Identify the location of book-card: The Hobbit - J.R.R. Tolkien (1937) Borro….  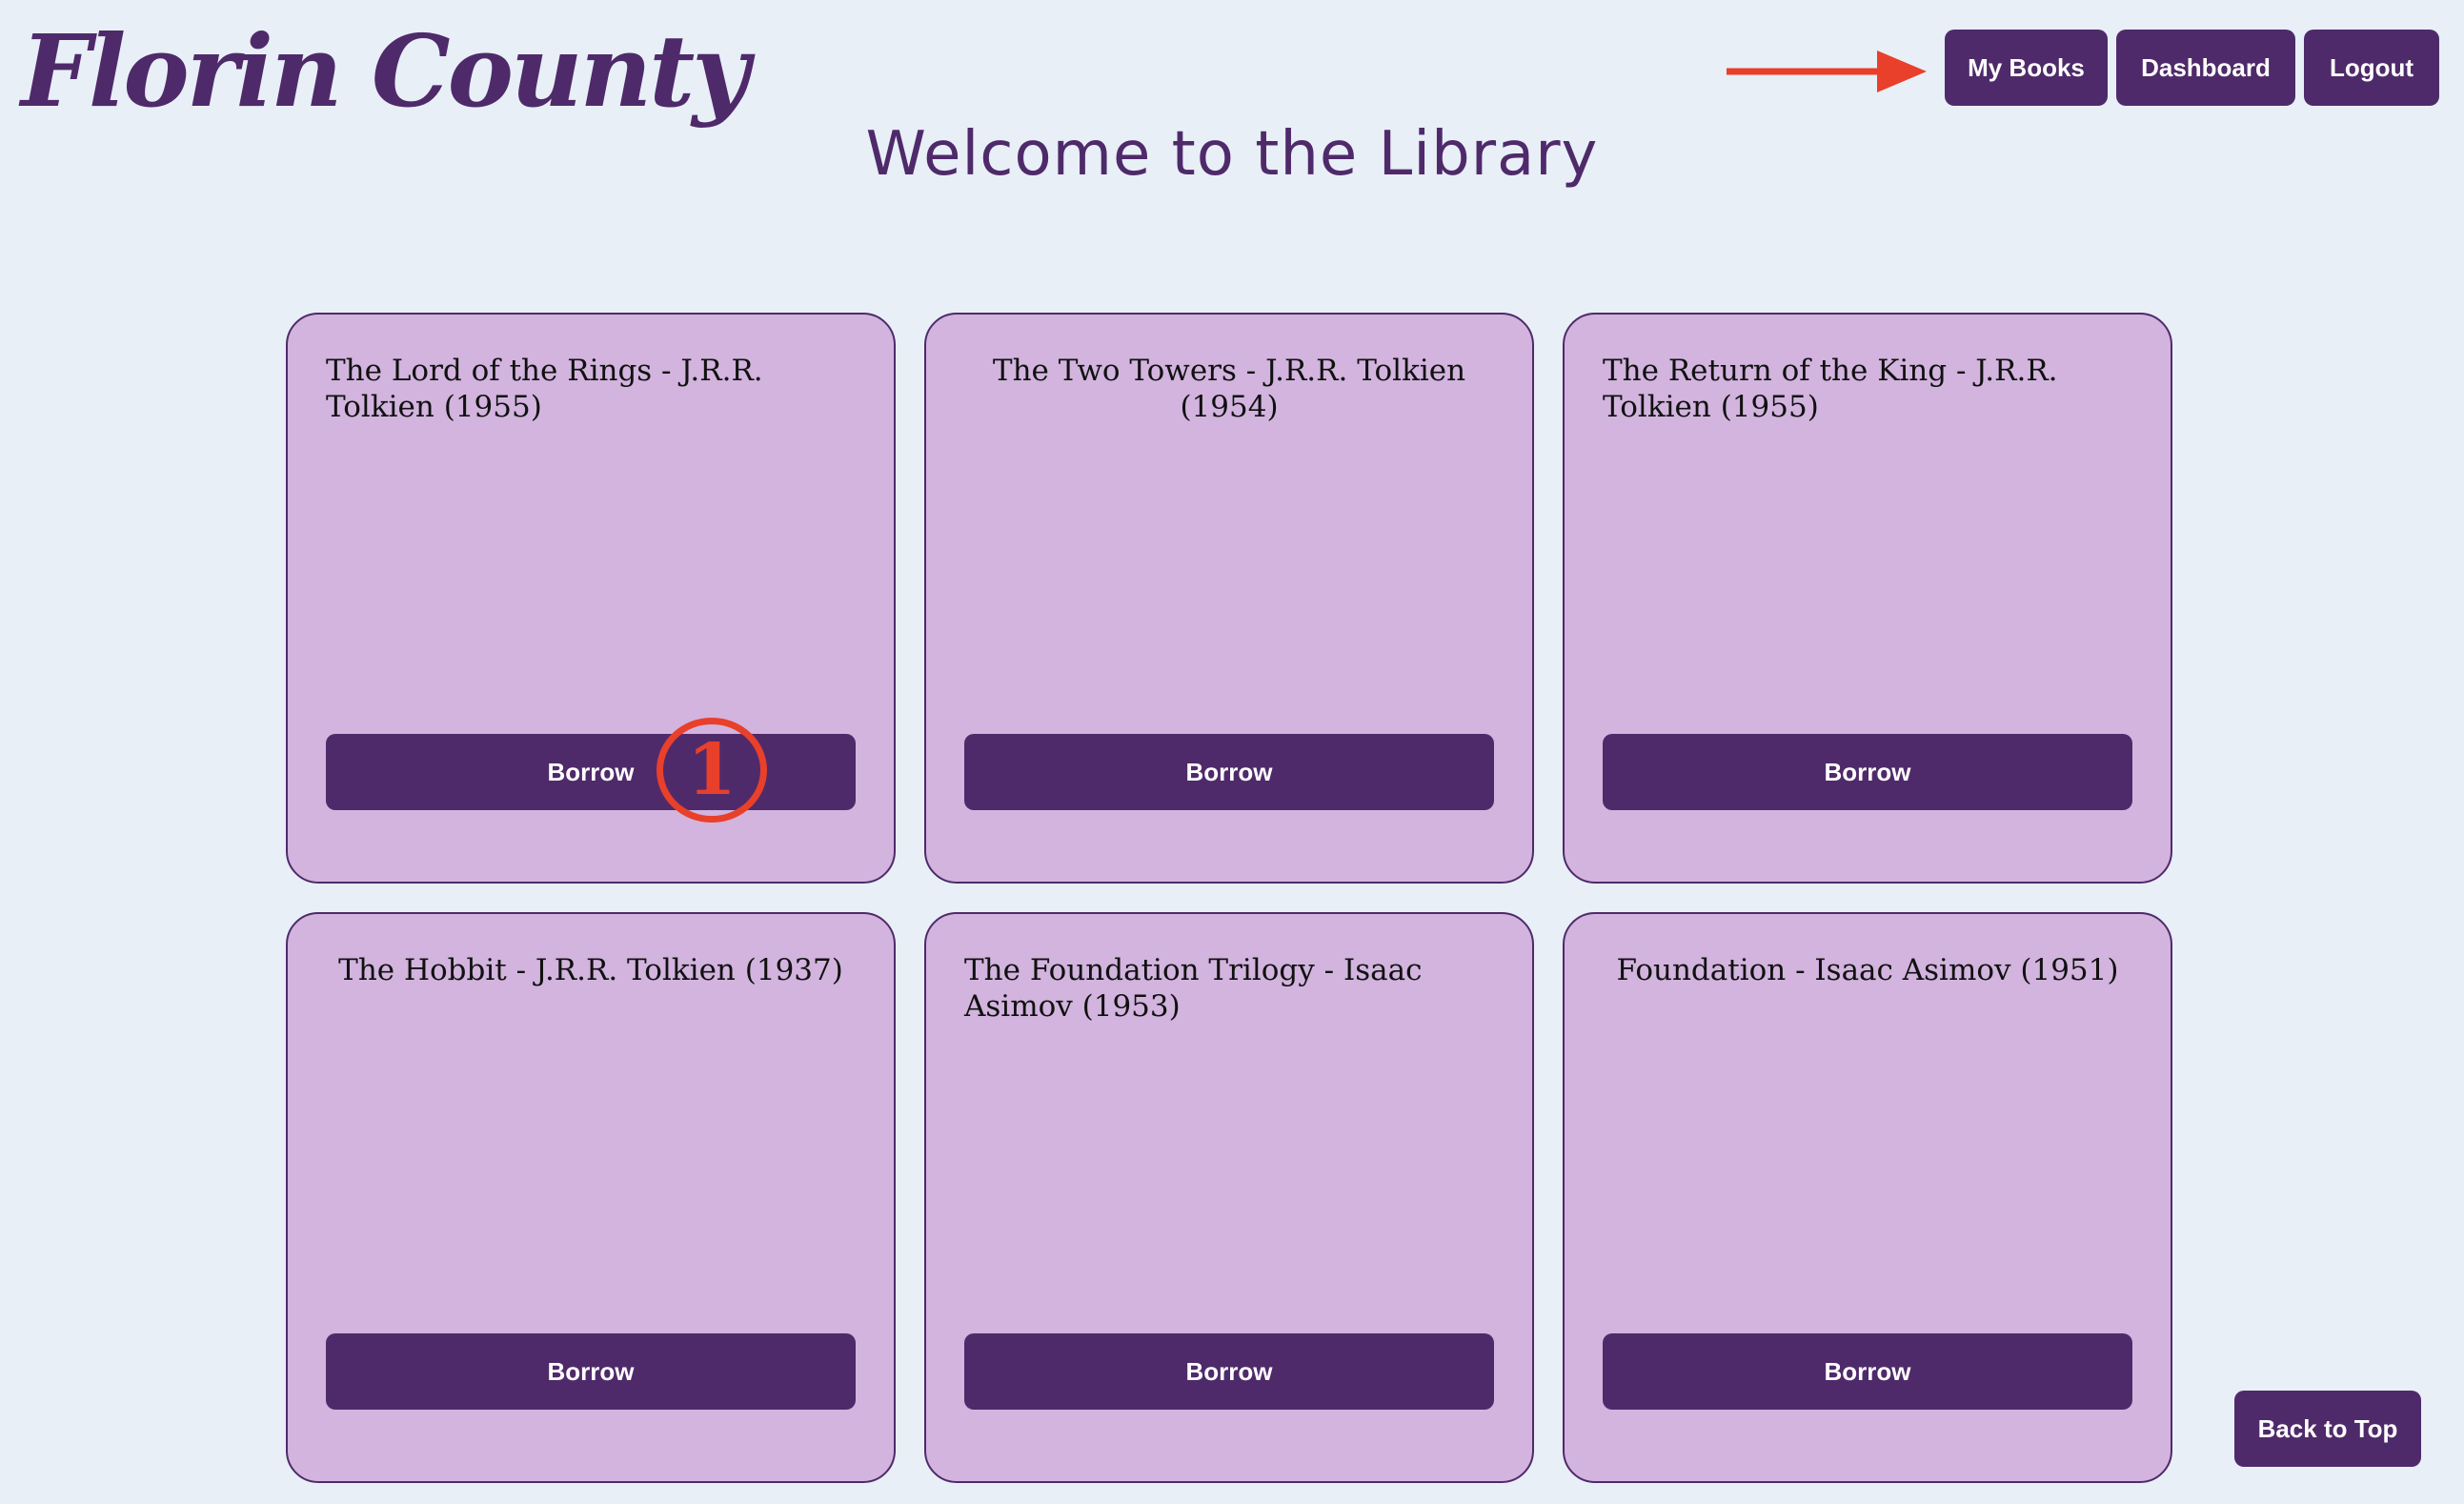
(591, 1197).